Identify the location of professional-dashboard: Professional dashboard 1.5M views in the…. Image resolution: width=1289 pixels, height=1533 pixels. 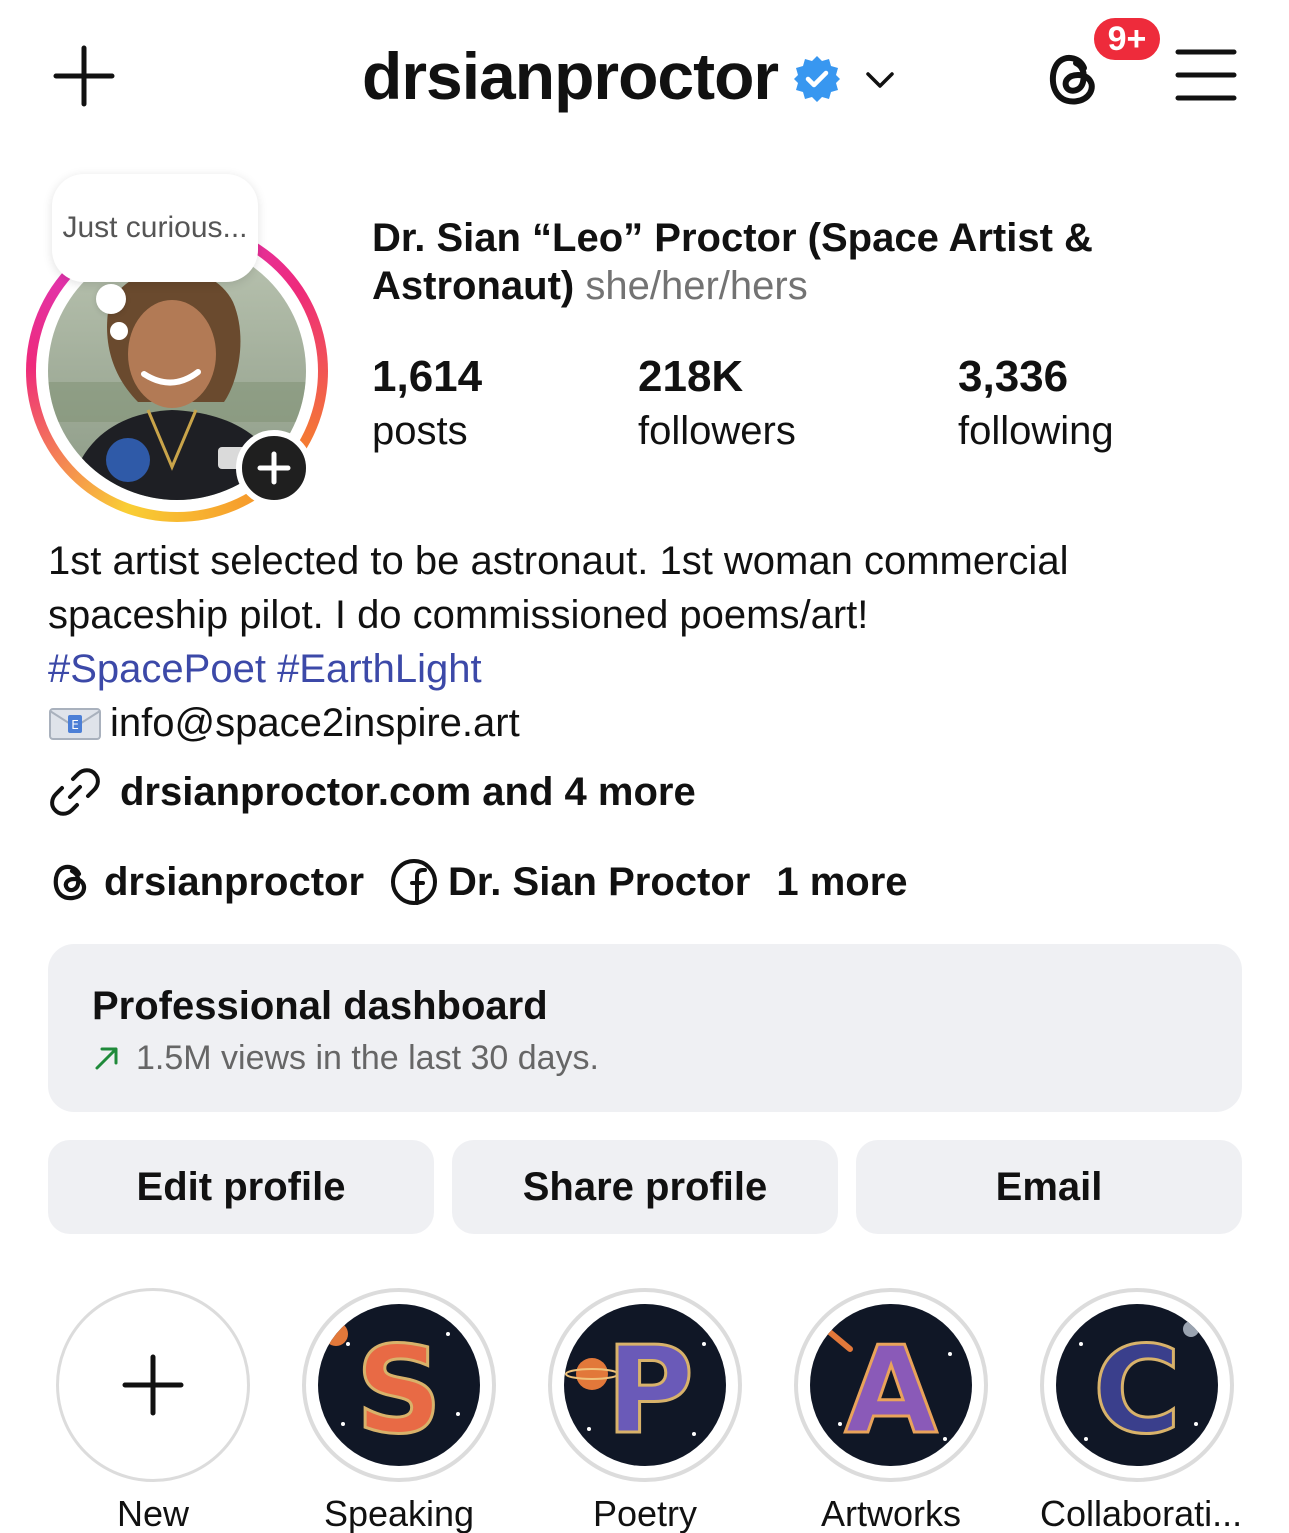
(645, 1028).